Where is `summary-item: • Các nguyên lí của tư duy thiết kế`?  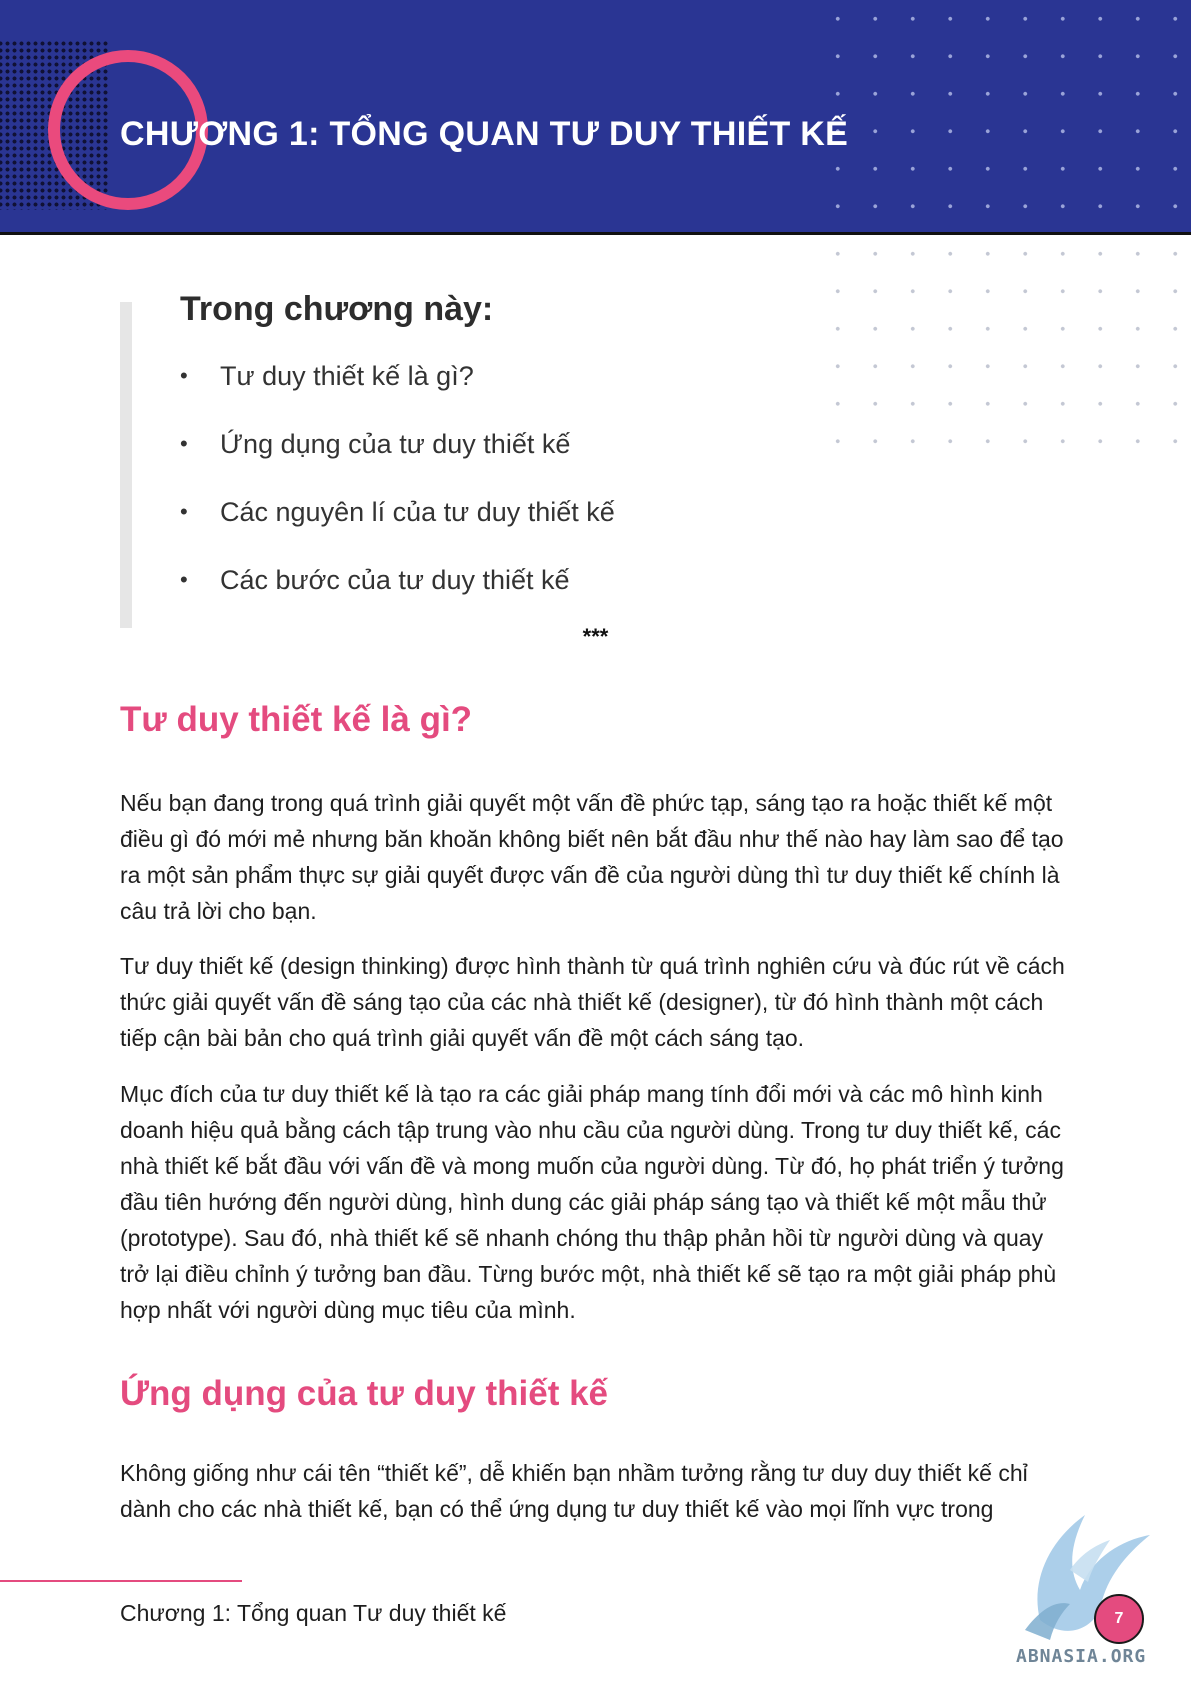 summary-item: • Các nguyên lí của tư duy thiết kế is located at coordinates (397, 530).